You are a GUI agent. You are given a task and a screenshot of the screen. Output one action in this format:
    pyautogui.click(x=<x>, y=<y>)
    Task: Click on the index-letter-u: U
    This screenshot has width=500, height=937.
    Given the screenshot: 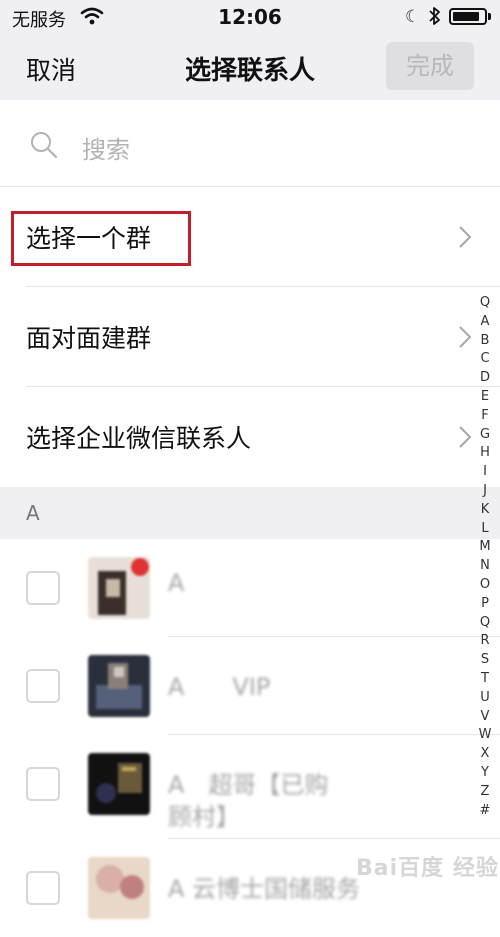 What is the action you would take?
    pyautogui.click(x=485, y=698)
    